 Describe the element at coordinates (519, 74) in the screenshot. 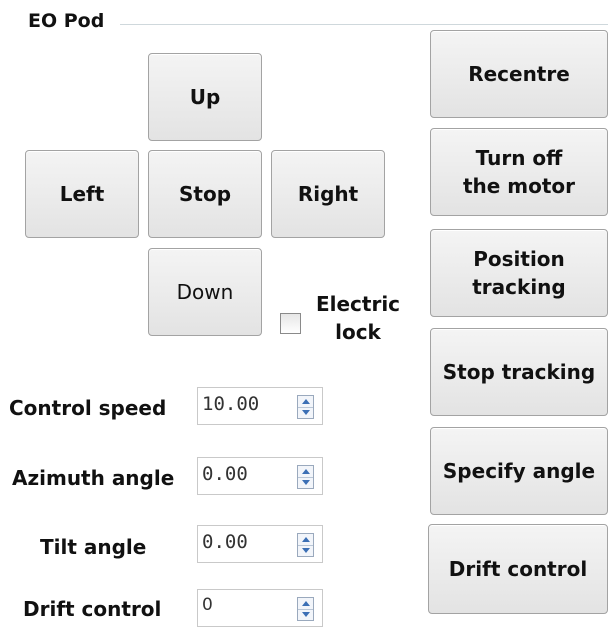

I see `recentre-button: Recentre` at that location.